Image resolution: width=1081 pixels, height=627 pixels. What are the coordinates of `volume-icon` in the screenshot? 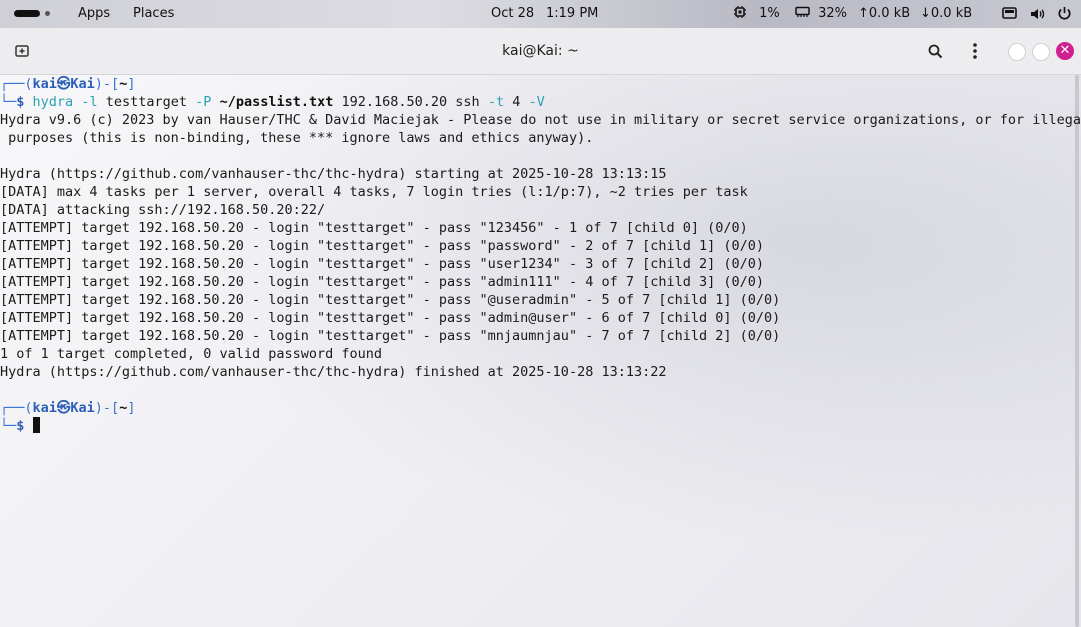 It's located at (1038, 14).